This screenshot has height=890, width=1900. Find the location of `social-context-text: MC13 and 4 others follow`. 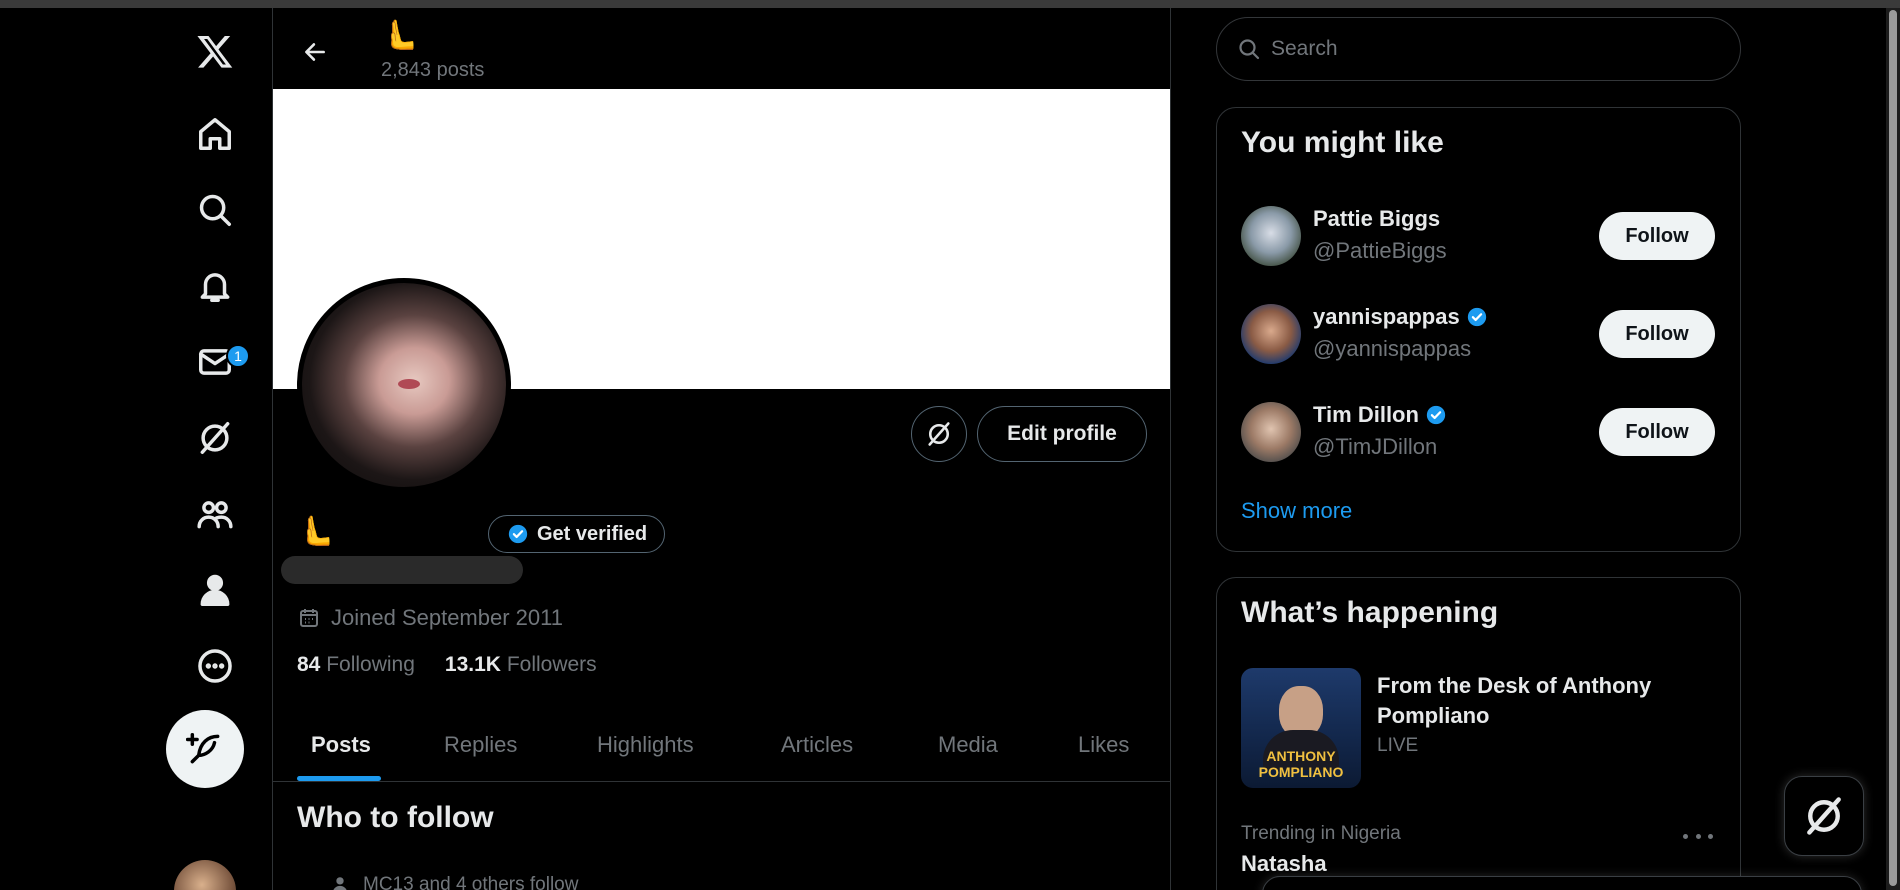

social-context-text: MC13 and 4 others follow is located at coordinates (471, 882).